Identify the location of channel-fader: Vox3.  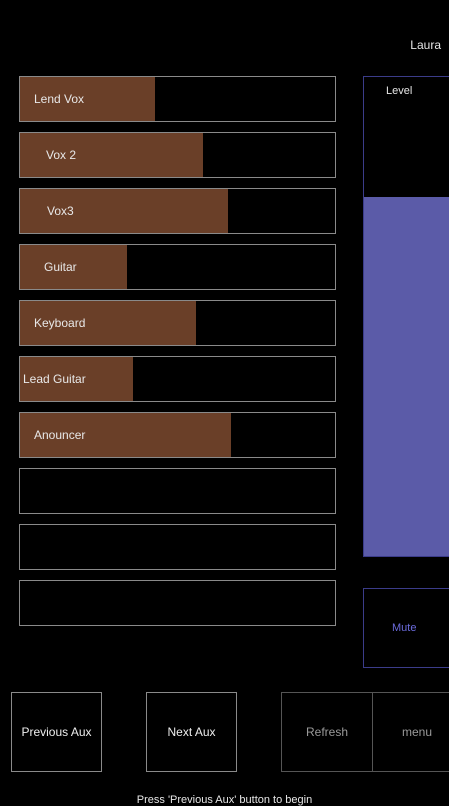
(177, 211).